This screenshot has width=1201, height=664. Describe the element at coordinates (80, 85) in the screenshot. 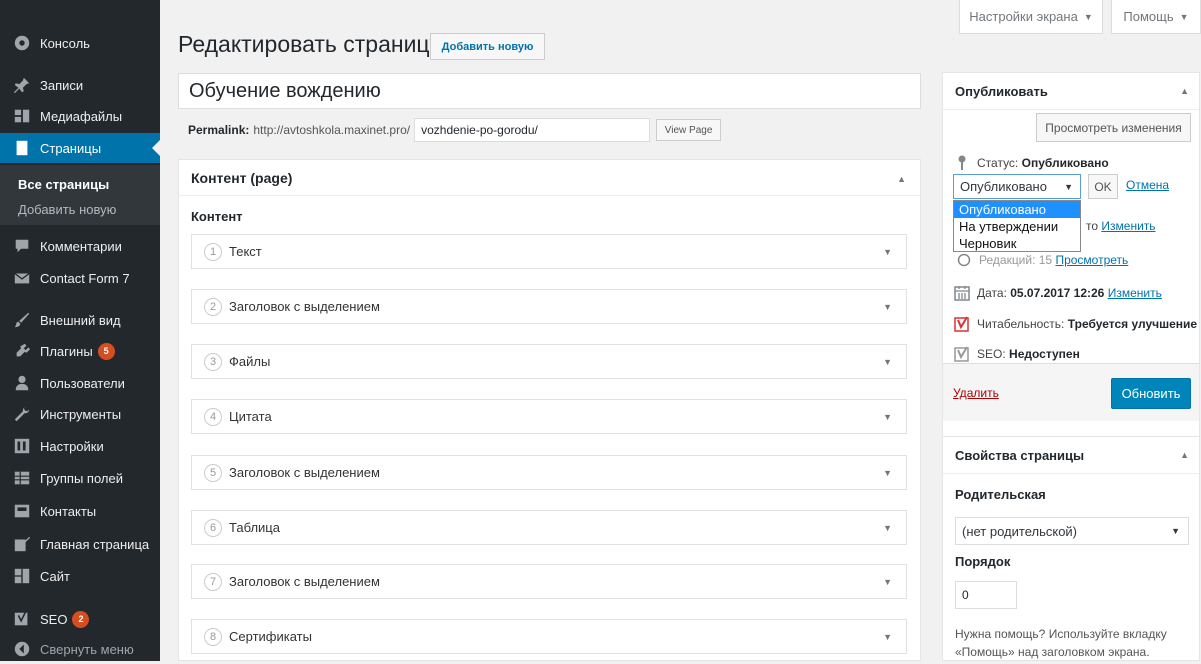

I see `menu-item-posts: Записи` at that location.